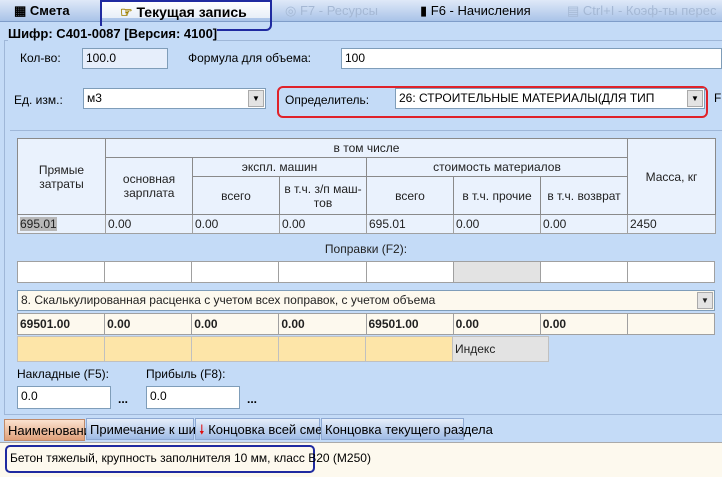 The width and height of the screenshot is (722, 477). Describe the element at coordinates (202, 429) in the screenshot. I see `arrow-down-icon: 🠗` at that location.